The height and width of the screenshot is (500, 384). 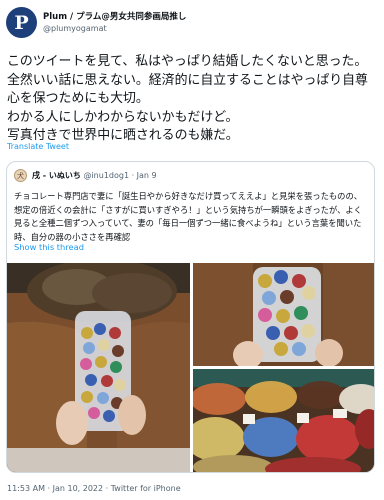 What do you see at coordinates (283, 420) in the screenshot?
I see `photo-chocolate-shop-bins` at bounding box center [283, 420].